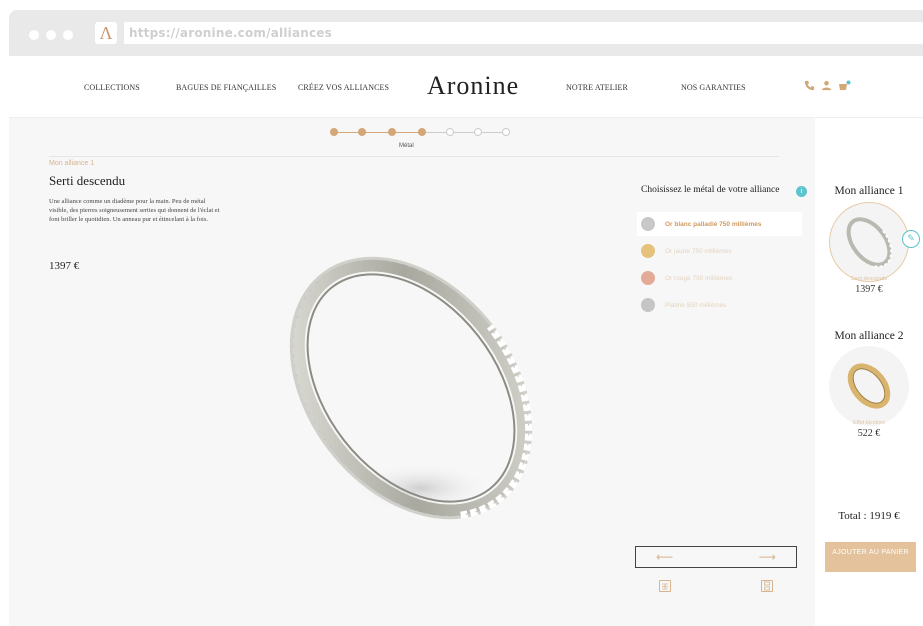  I want to click on edit-pencil-icon: ✎, so click(911, 239).